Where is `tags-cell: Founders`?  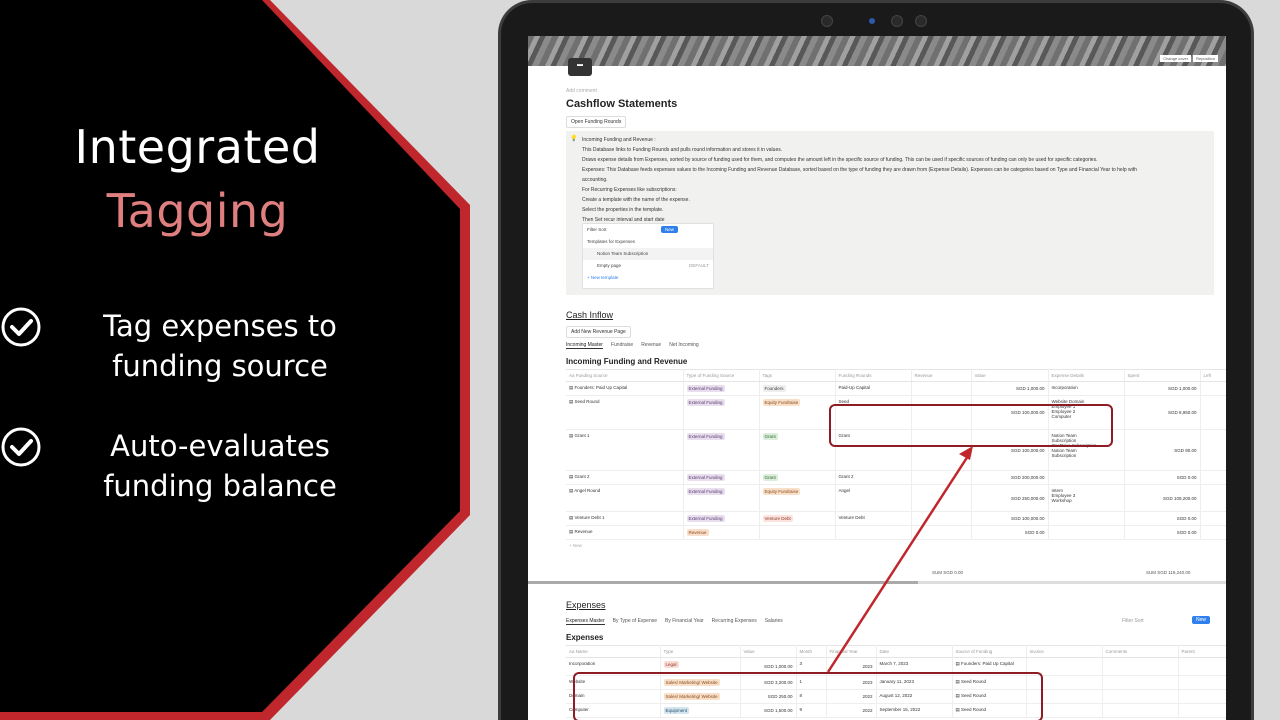 tags-cell: Founders is located at coordinates (797, 388).